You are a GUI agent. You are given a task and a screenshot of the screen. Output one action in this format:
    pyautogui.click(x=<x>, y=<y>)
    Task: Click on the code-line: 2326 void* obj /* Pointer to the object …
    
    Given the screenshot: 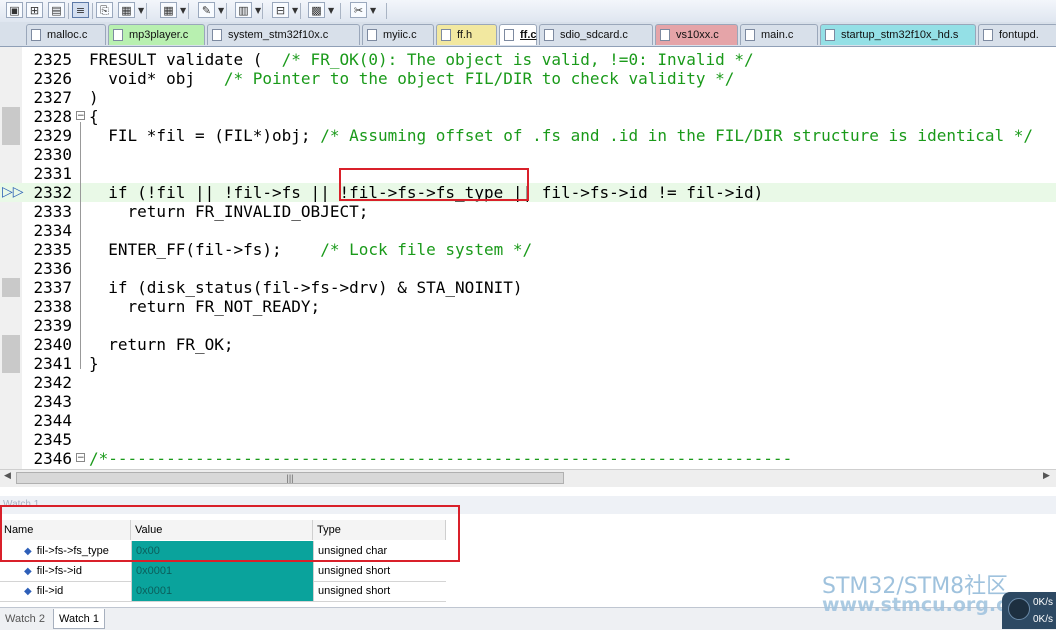 What is the action you would take?
    pyautogui.click(x=528, y=78)
    